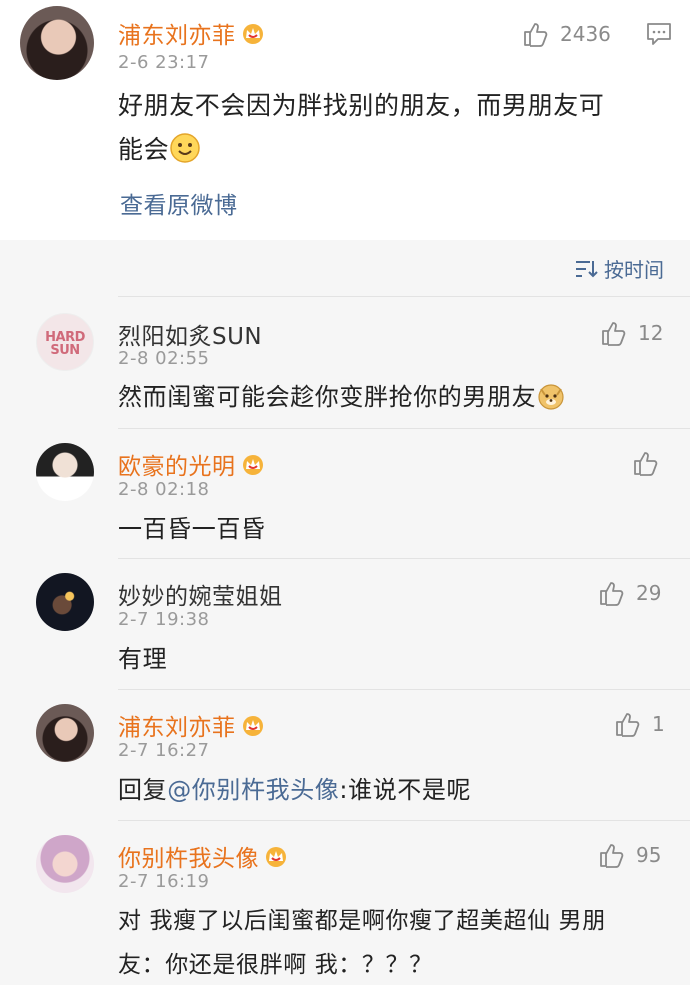 This screenshot has width=690, height=985. I want to click on like-button: 12, so click(631, 333).